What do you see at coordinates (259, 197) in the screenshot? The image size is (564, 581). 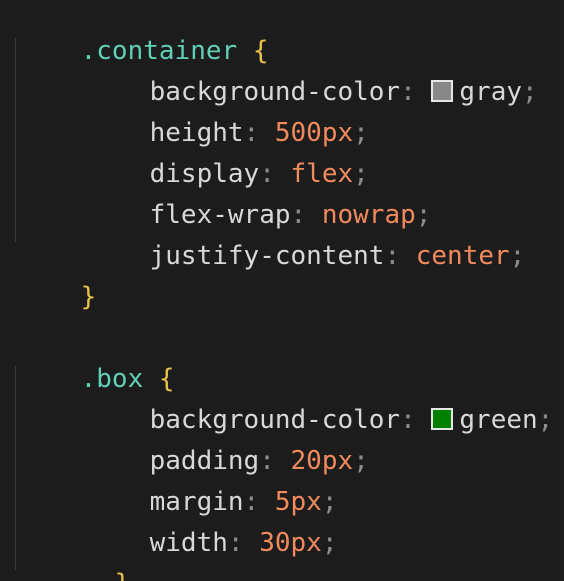 I see `code-line-decl: flex-wrap: nowrap;` at bounding box center [259, 197].